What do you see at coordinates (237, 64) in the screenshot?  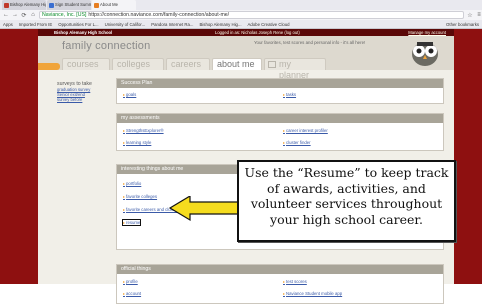 I see `tab-about-me: about me` at bounding box center [237, 64].